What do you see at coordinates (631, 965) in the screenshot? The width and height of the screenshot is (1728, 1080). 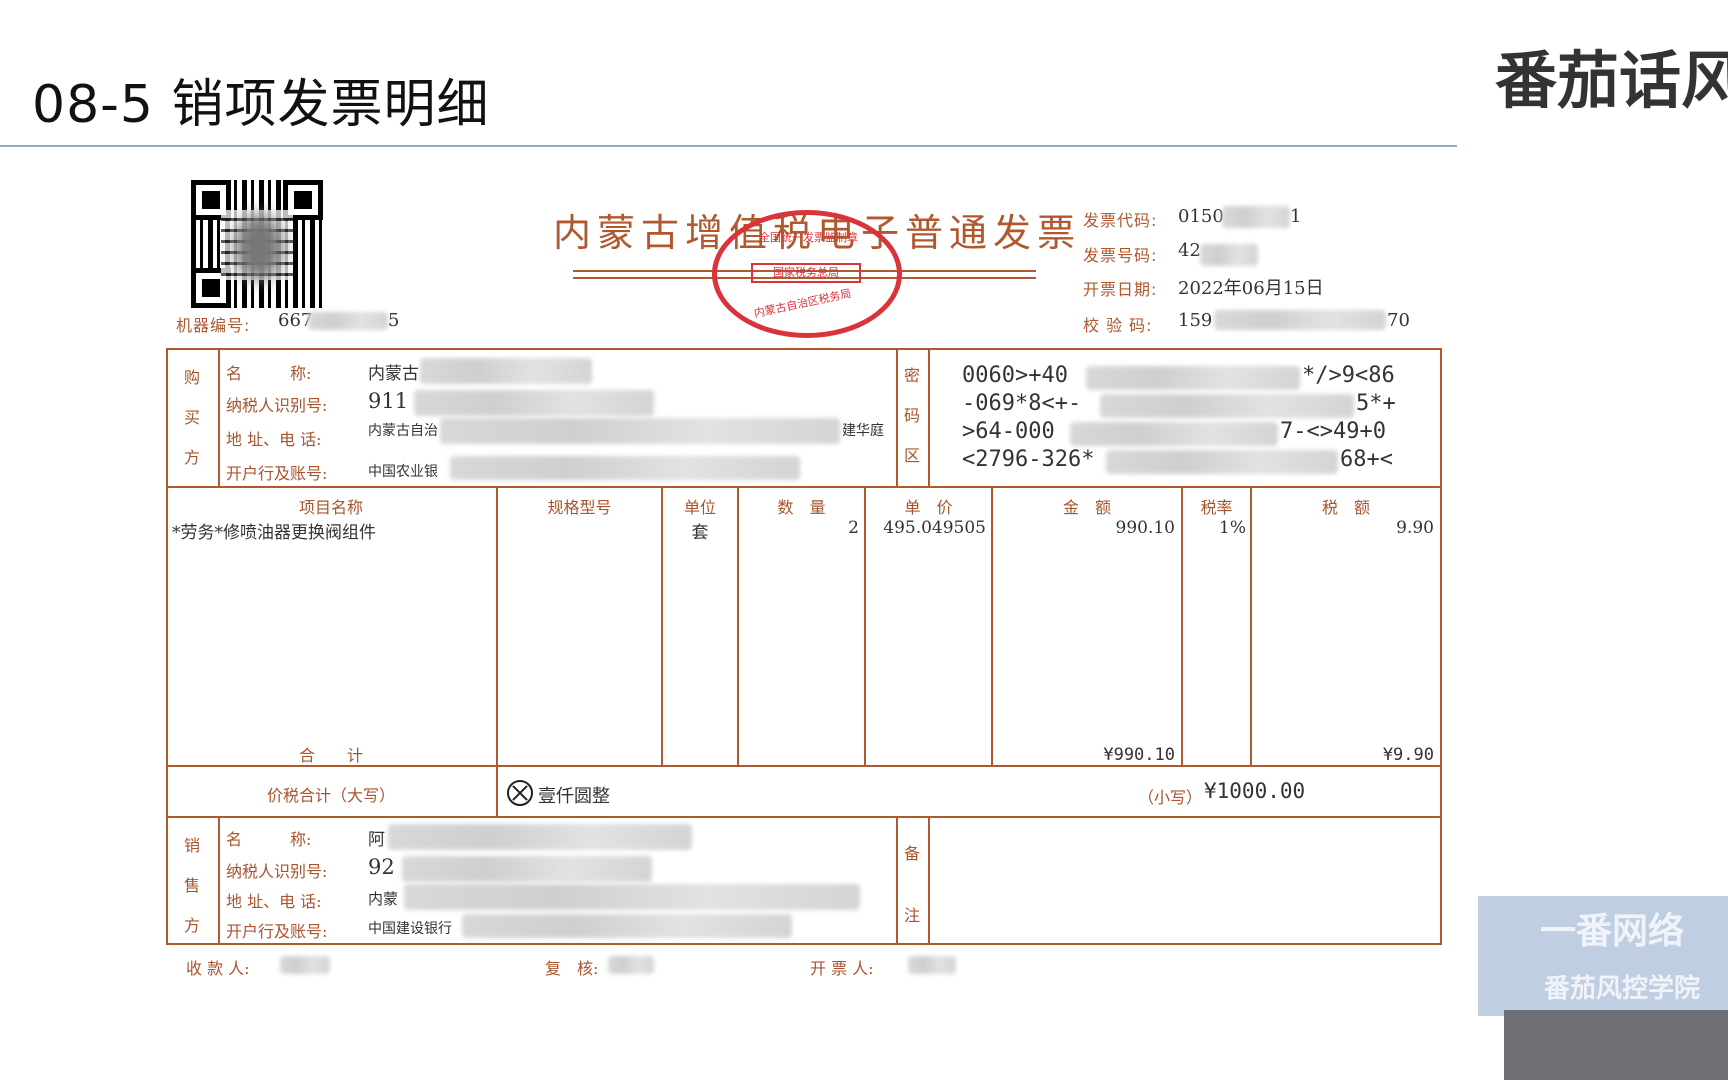 I see `redacted-reviewer` at bounding box center [631, 965].